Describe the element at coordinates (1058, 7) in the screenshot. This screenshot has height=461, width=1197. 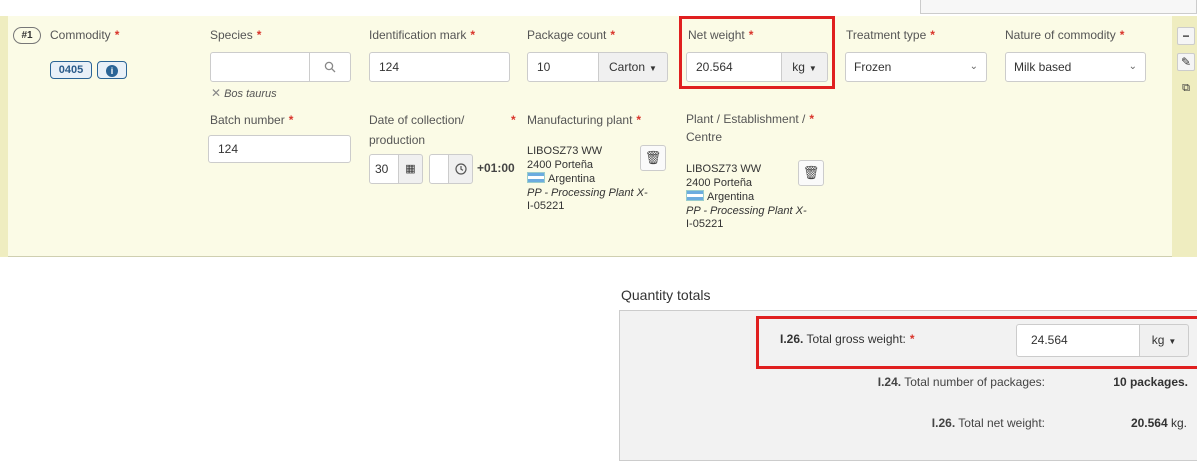
I see `toolbar-strip` at that location.